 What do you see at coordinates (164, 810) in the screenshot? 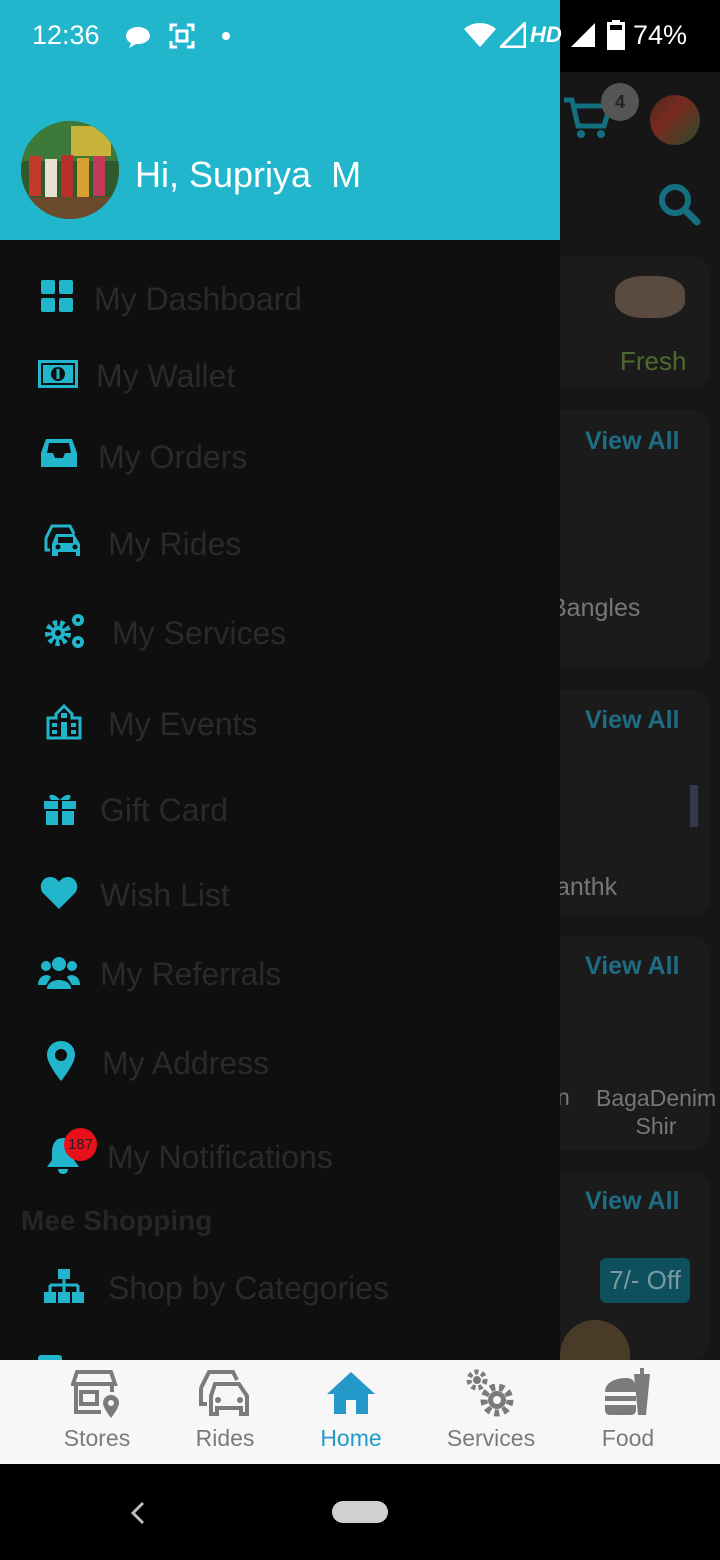
I see `menu-label: Gift Card` at bounding box center [164, 810].